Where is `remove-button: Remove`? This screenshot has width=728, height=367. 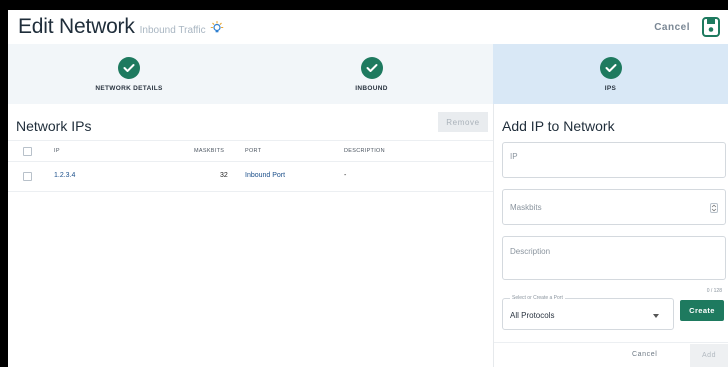
remove-button: Remove is located at coordinates (463, 122).